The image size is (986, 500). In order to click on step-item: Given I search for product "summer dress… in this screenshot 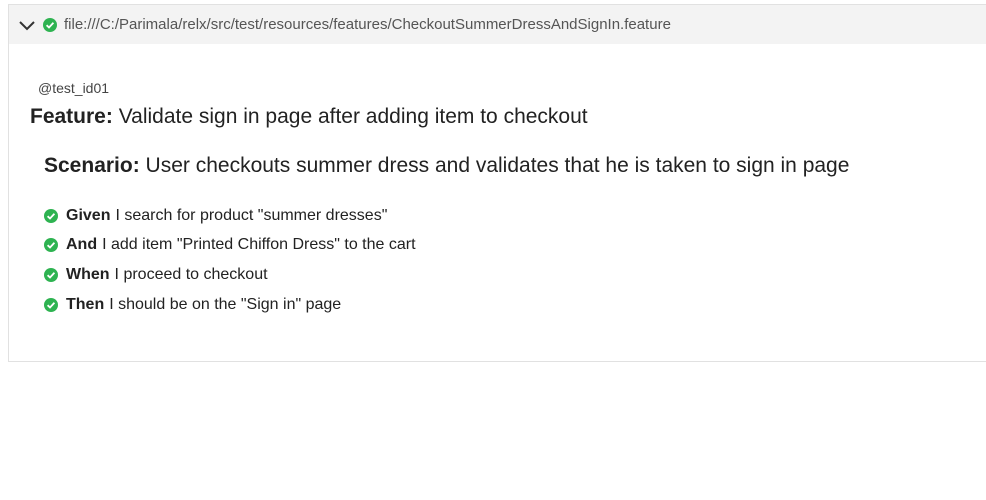, I will do `click(230, 216)`.